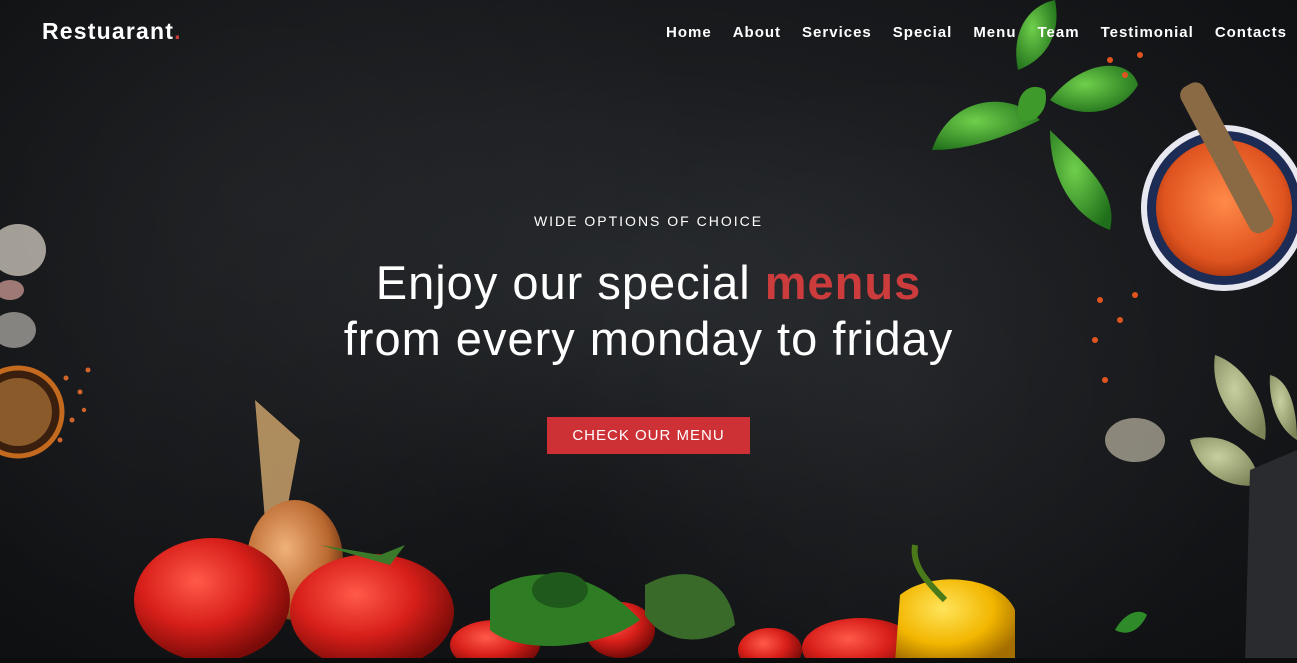 Image resolution: width=1297 pixels, height=663 pixels. What do you see at coordinates (648, 435) in the screenshot?
I see `check-menu-button: CHECK OUR MENU` at bounding box center [648, 435].